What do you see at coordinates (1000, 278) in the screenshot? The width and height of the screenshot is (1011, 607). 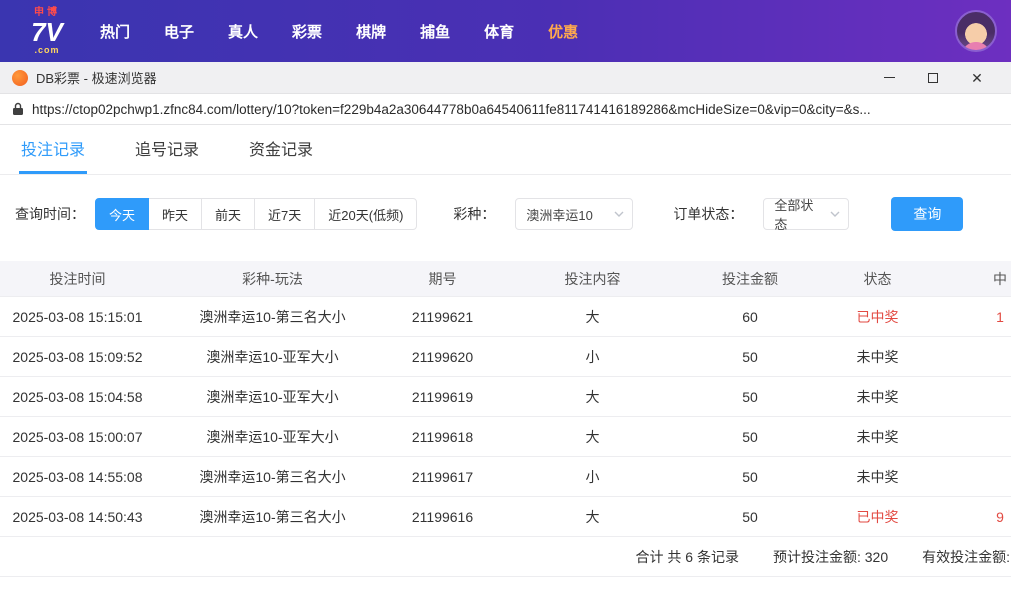 I see `col-header-win: 中` at bounding box center [1000, 278].